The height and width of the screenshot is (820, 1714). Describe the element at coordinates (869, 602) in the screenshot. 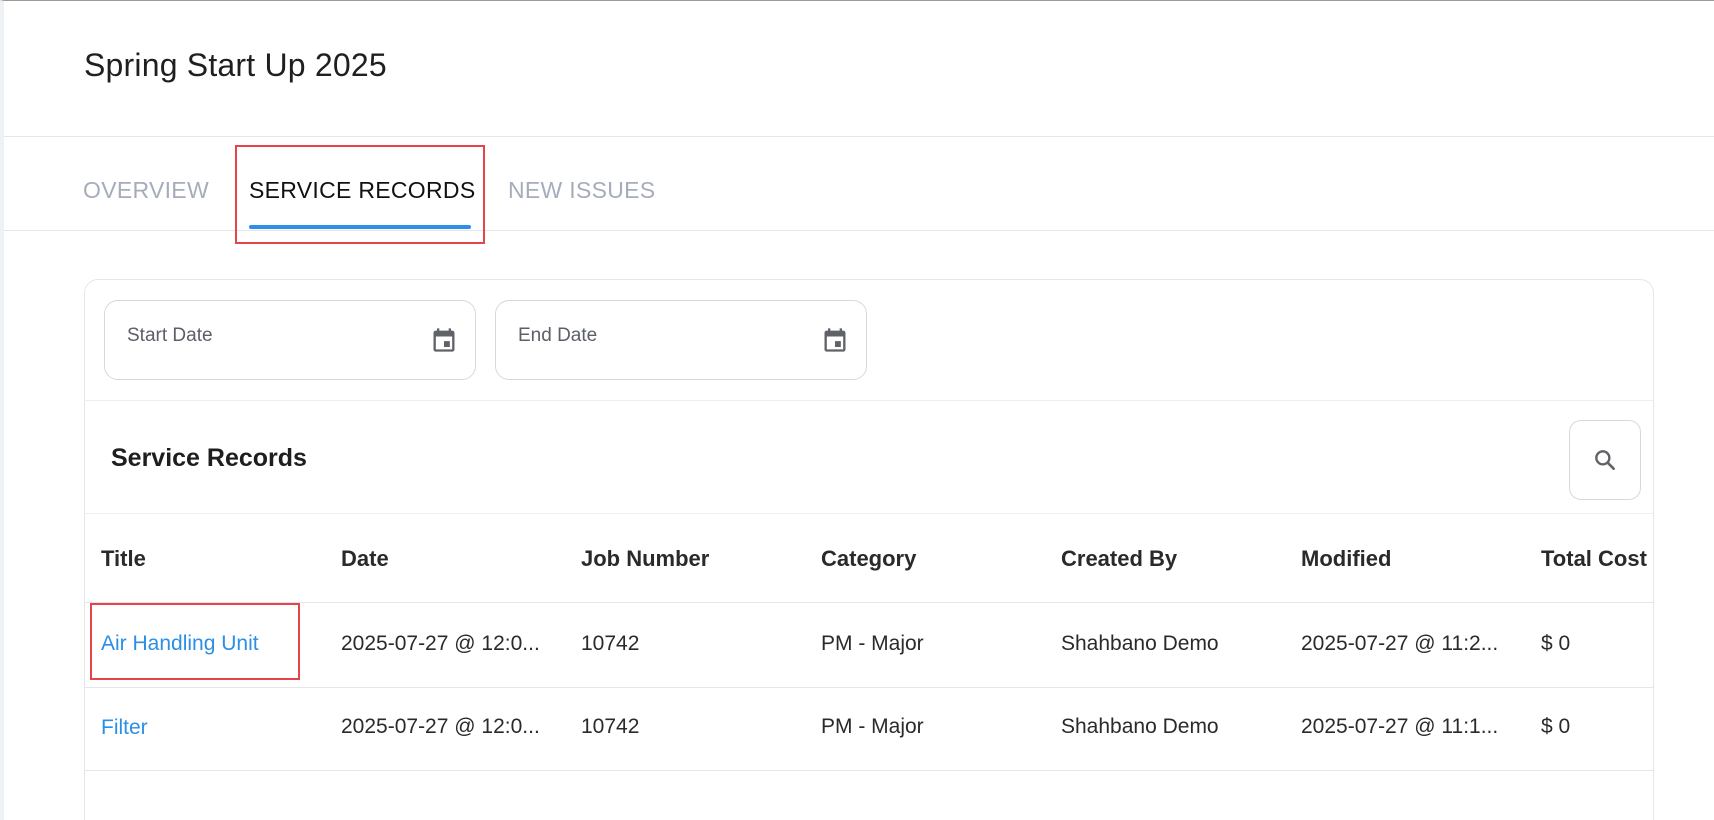

I see `table-header-divider` at that location.